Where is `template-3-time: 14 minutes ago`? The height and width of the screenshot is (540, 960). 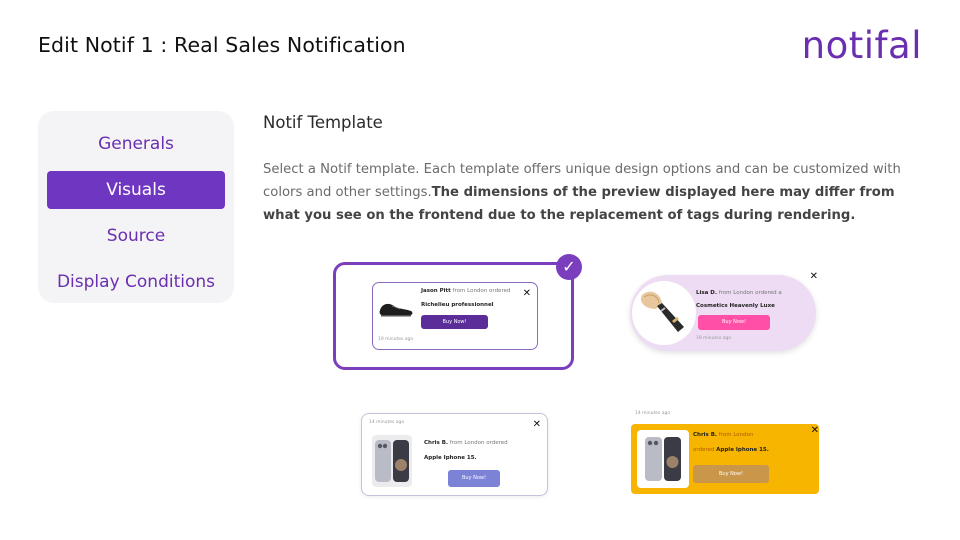 template-3-time: 14 minutes ago is located at coordinates (387, 422).